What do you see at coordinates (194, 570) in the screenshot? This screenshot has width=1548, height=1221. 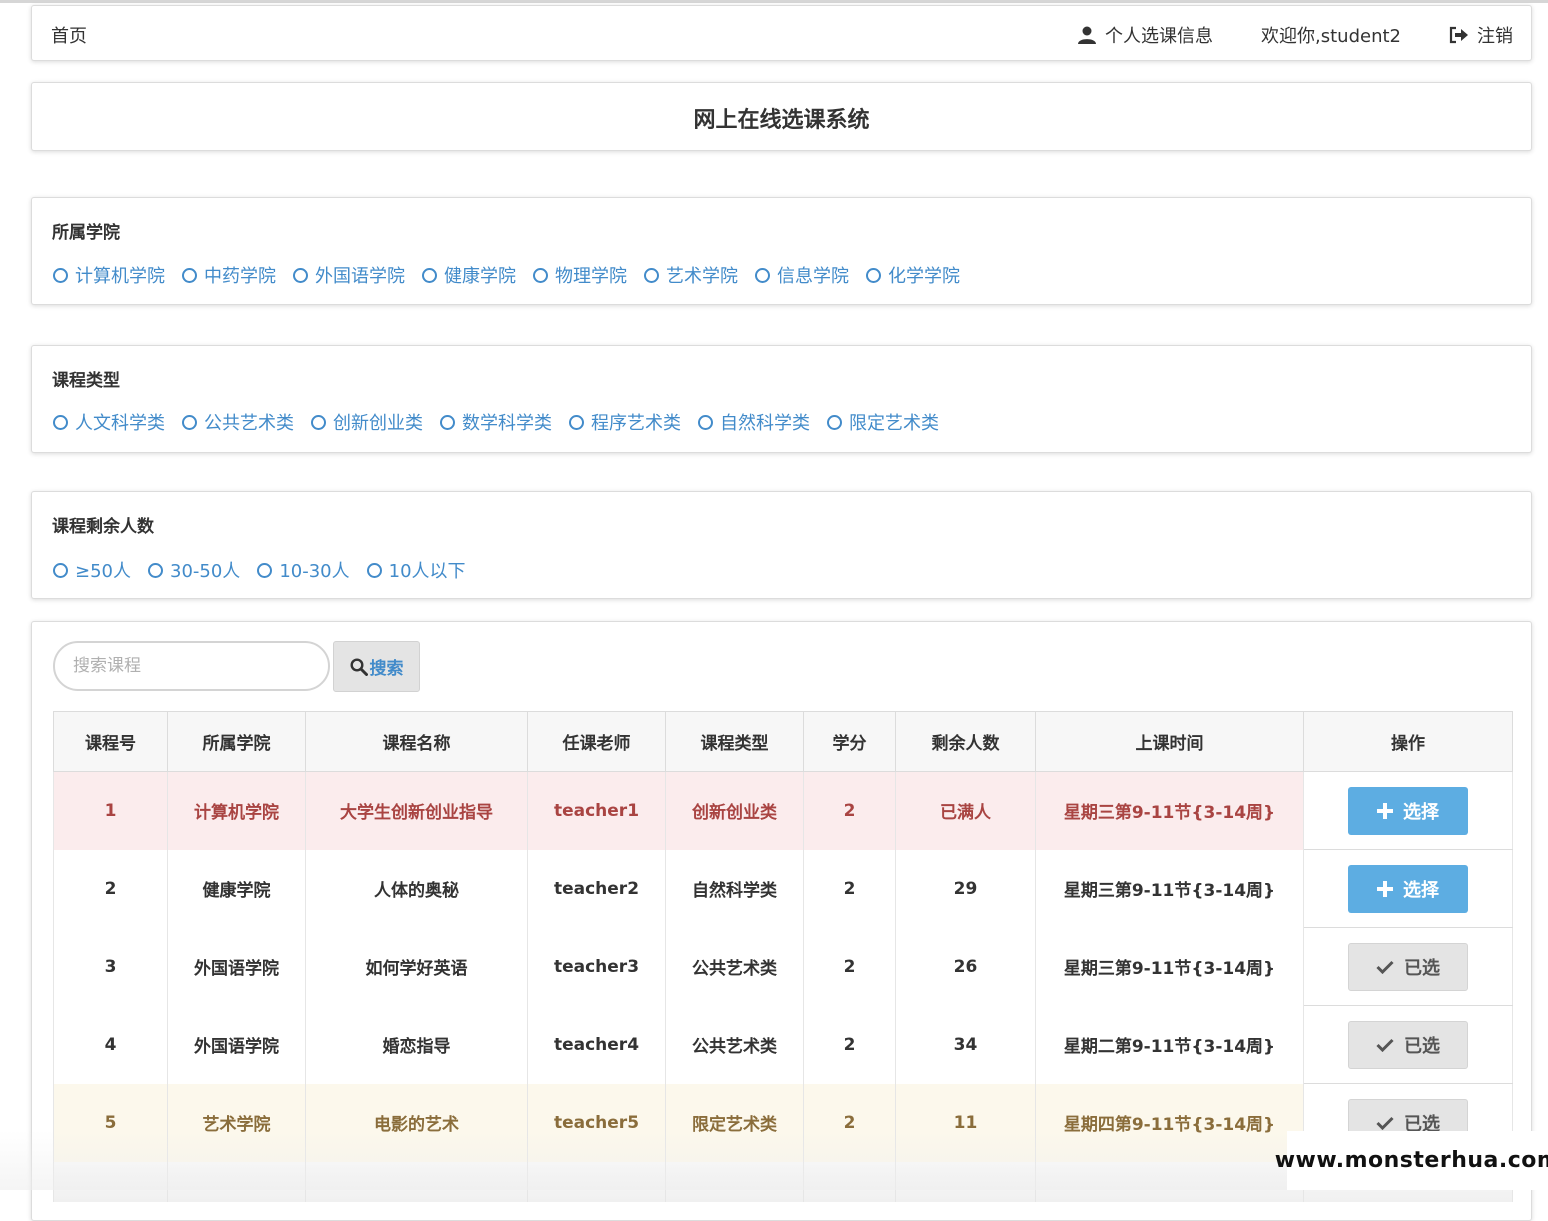 I see `remain-option: 30-50人` at bounding box center [194, 570].